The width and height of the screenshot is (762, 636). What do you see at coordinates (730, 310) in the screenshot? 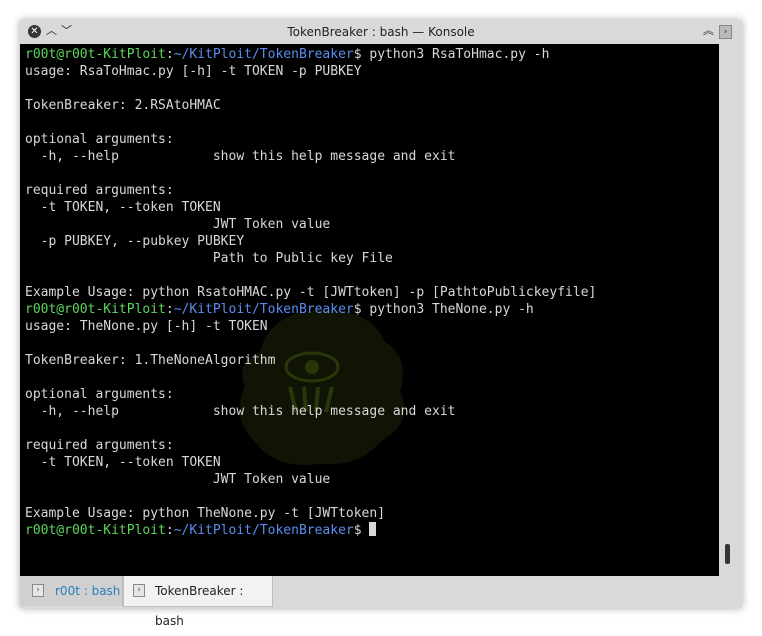
I see `scrollbar` at bounding box center [730, 310].